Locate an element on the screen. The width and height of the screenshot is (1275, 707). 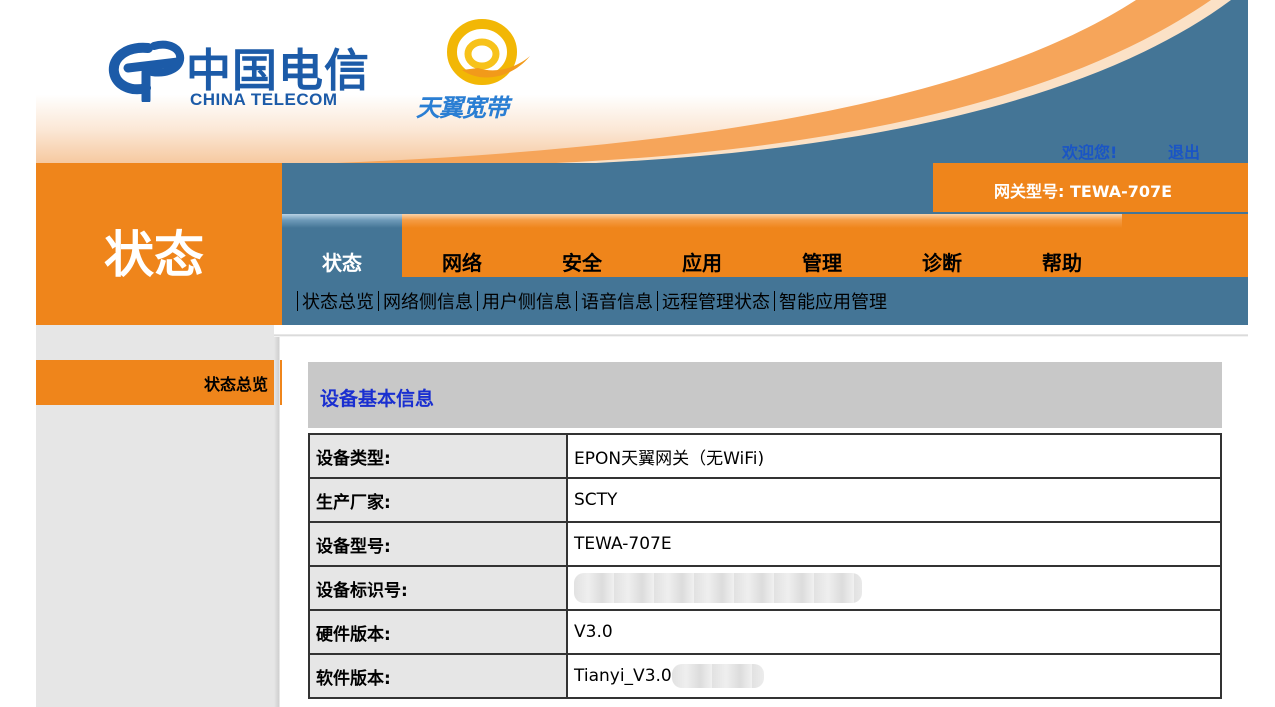
subnav-wan-info: 网络侧信息 is located at coordinates (428, 301).